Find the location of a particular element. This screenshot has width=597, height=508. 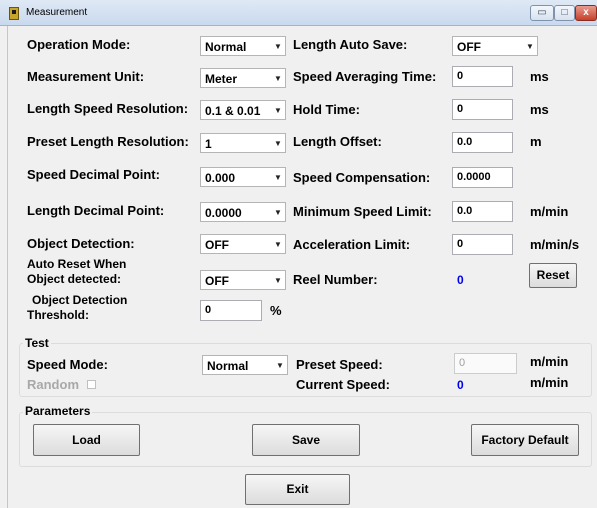

speed-mode-value: Normal is located at coordinates (228, 366).